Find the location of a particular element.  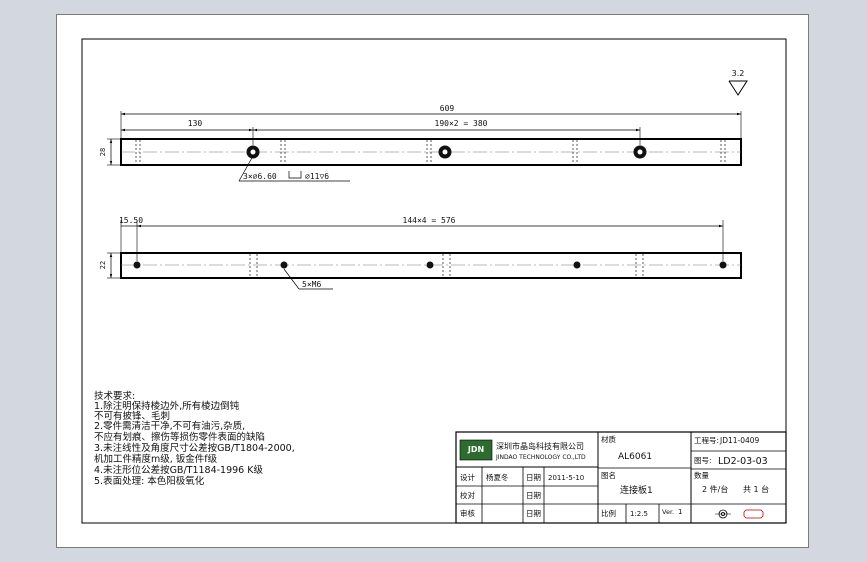

material-label: 材质 is located at coordinates (608, 439).